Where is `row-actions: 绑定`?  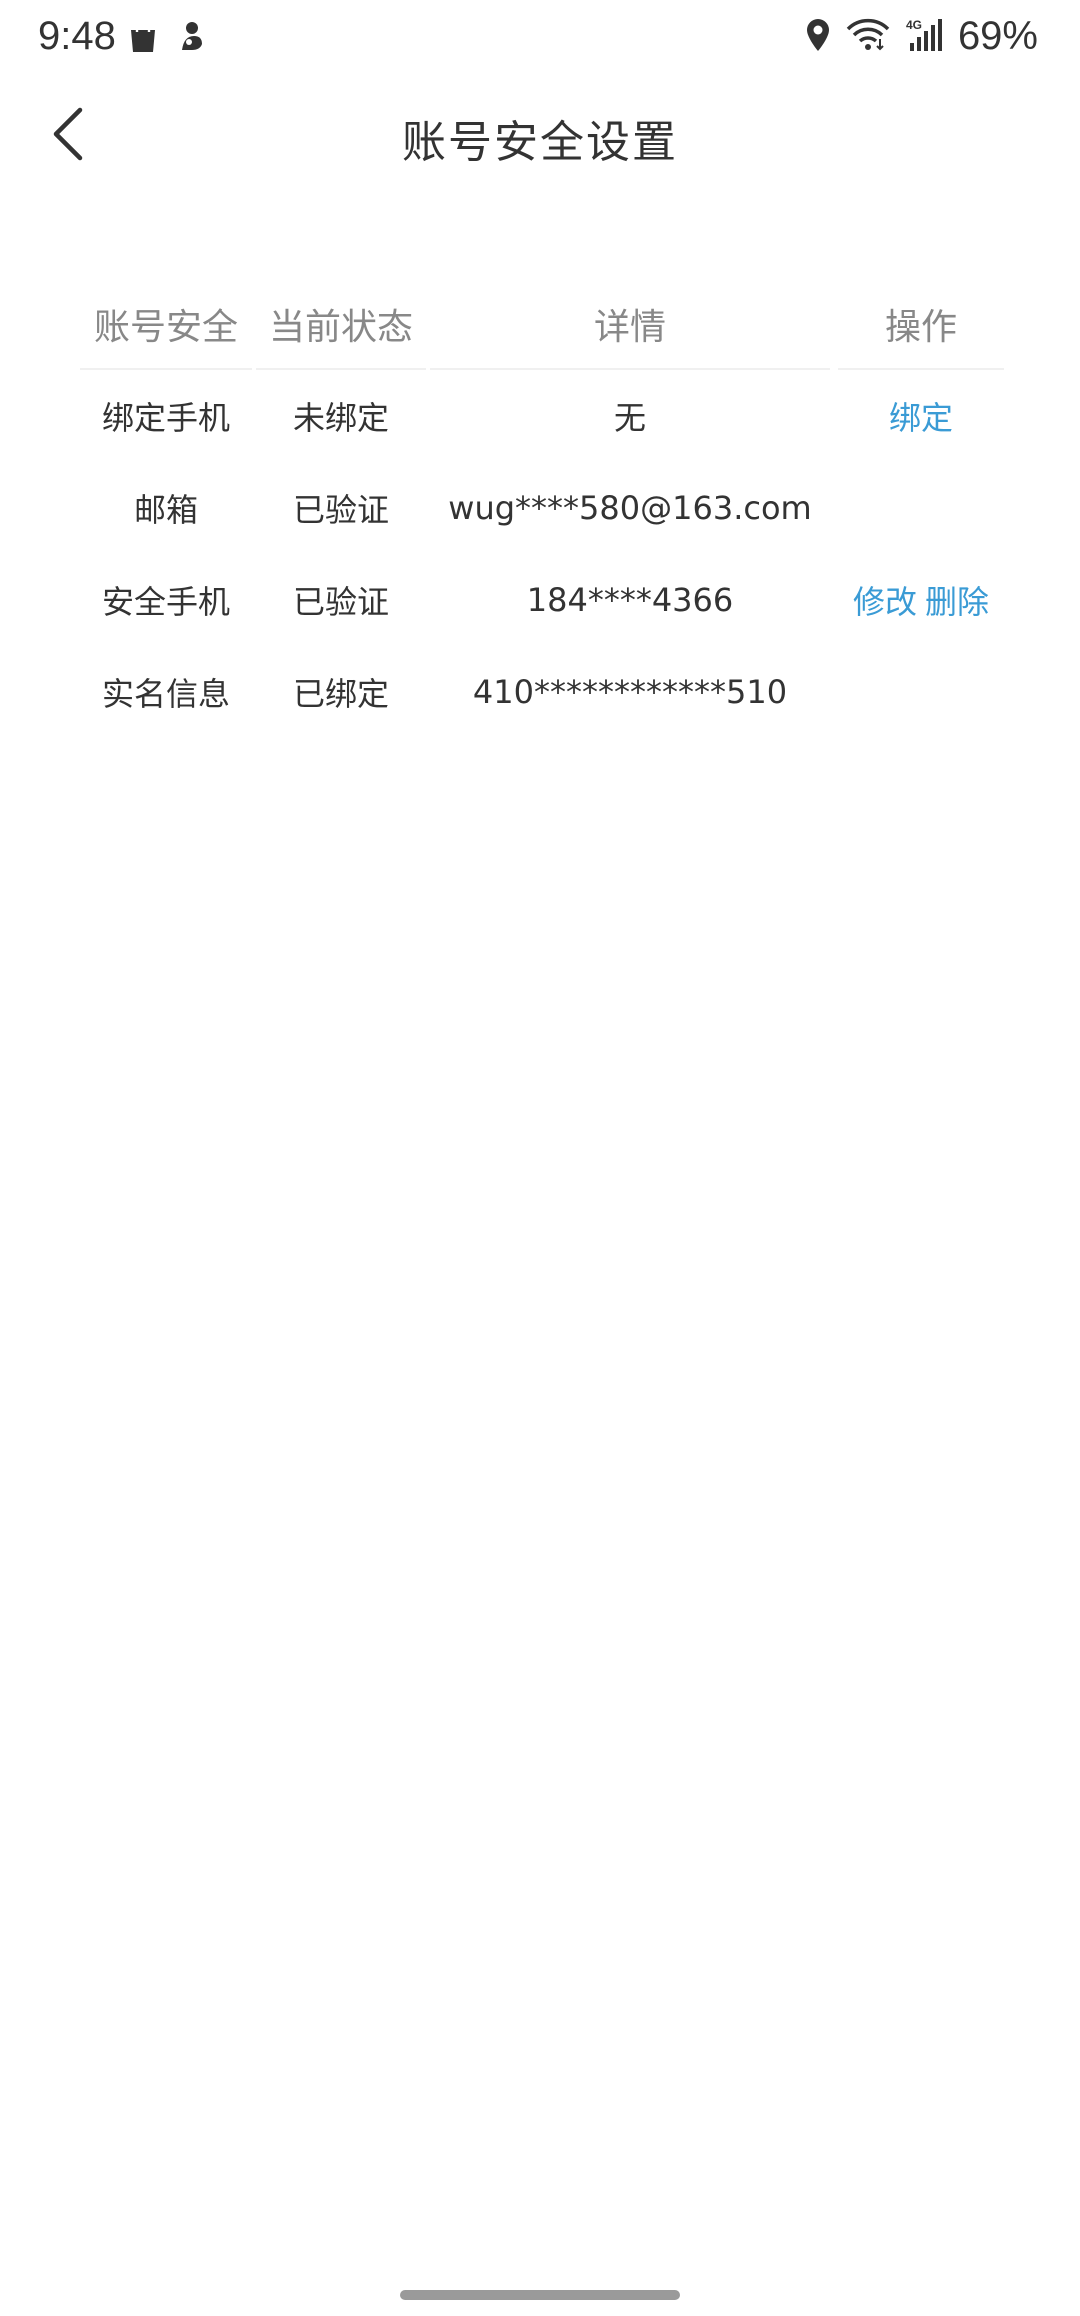
row-actions: 绑定 is located at coordinates (921, 416).